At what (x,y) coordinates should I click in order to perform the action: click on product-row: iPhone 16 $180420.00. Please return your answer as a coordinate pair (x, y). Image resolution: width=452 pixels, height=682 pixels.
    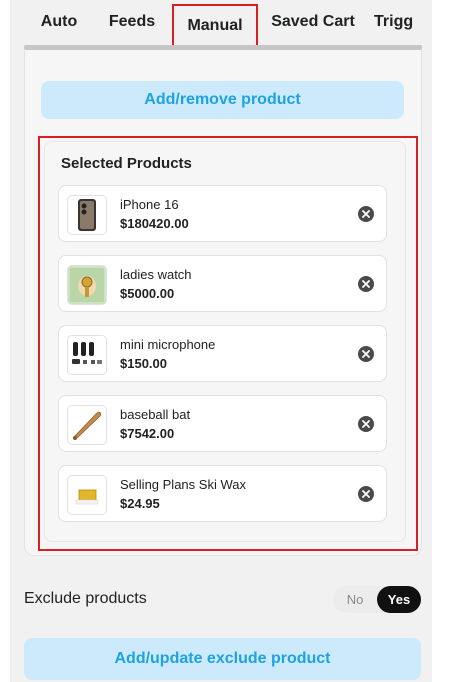
    Looking at the image, I should click on (222, 213).